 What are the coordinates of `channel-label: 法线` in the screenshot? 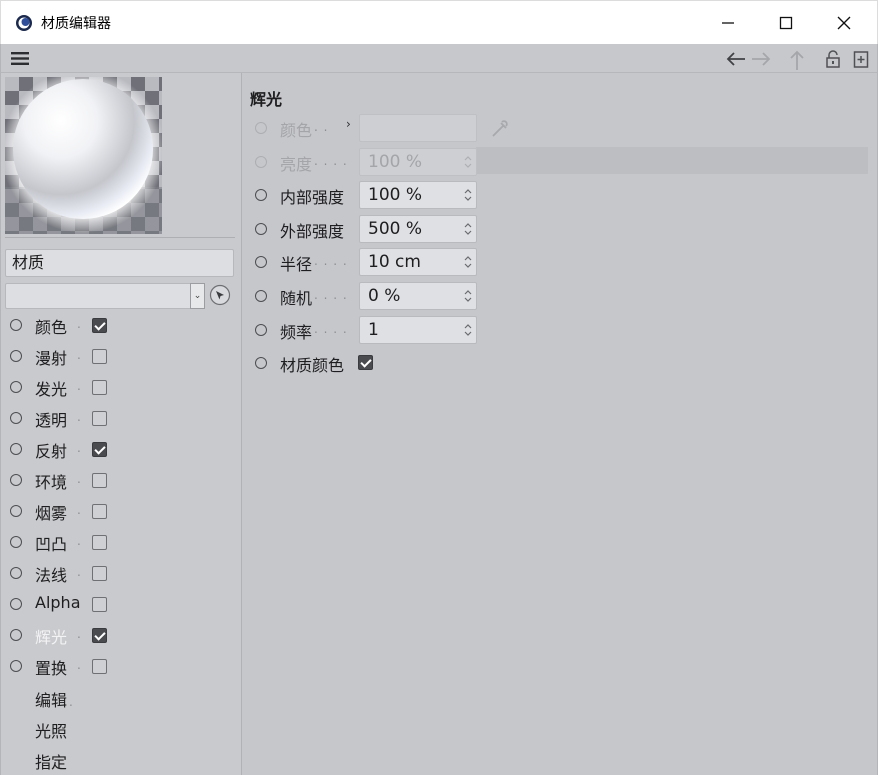 It's located at (51, 574).